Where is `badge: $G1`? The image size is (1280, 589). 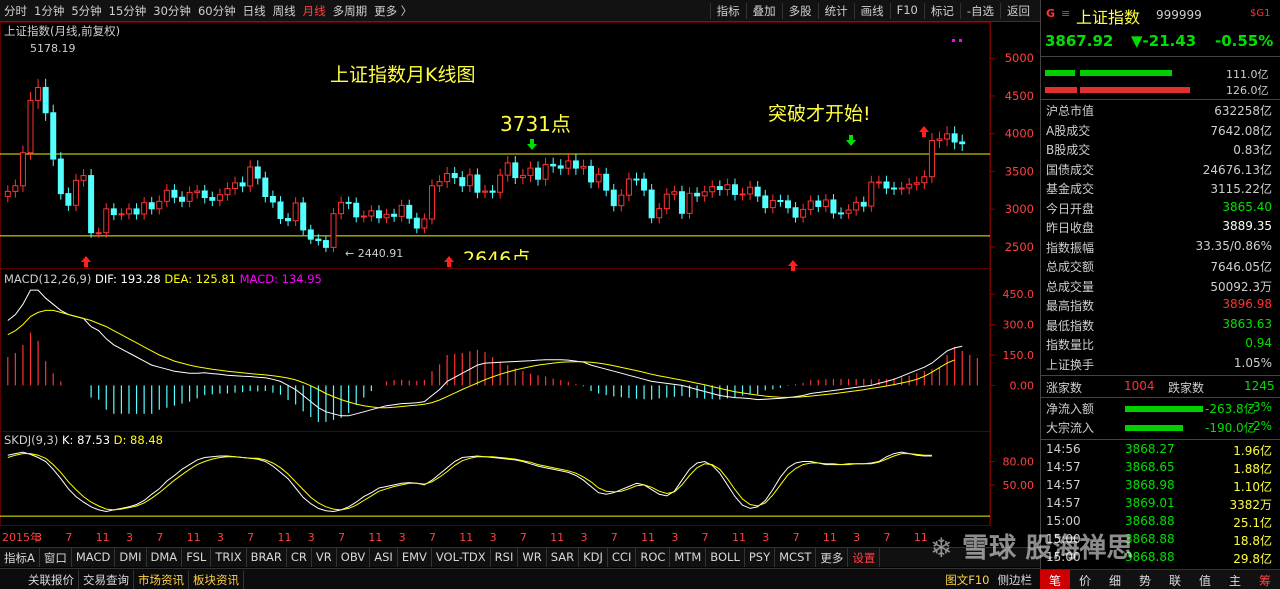
badge: $G1 is located at coordinates (1260, 13).